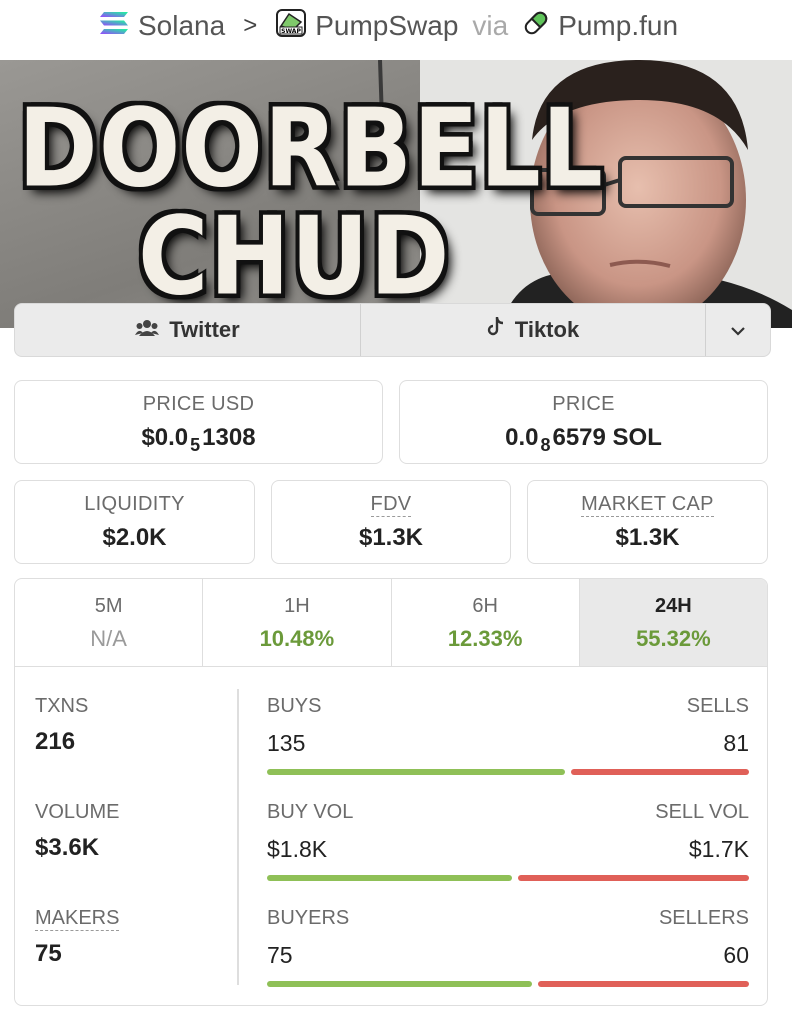 This screenshot has width=792, height=1024. I want to click on sellers-label: SELLERS, so click(703, 918).